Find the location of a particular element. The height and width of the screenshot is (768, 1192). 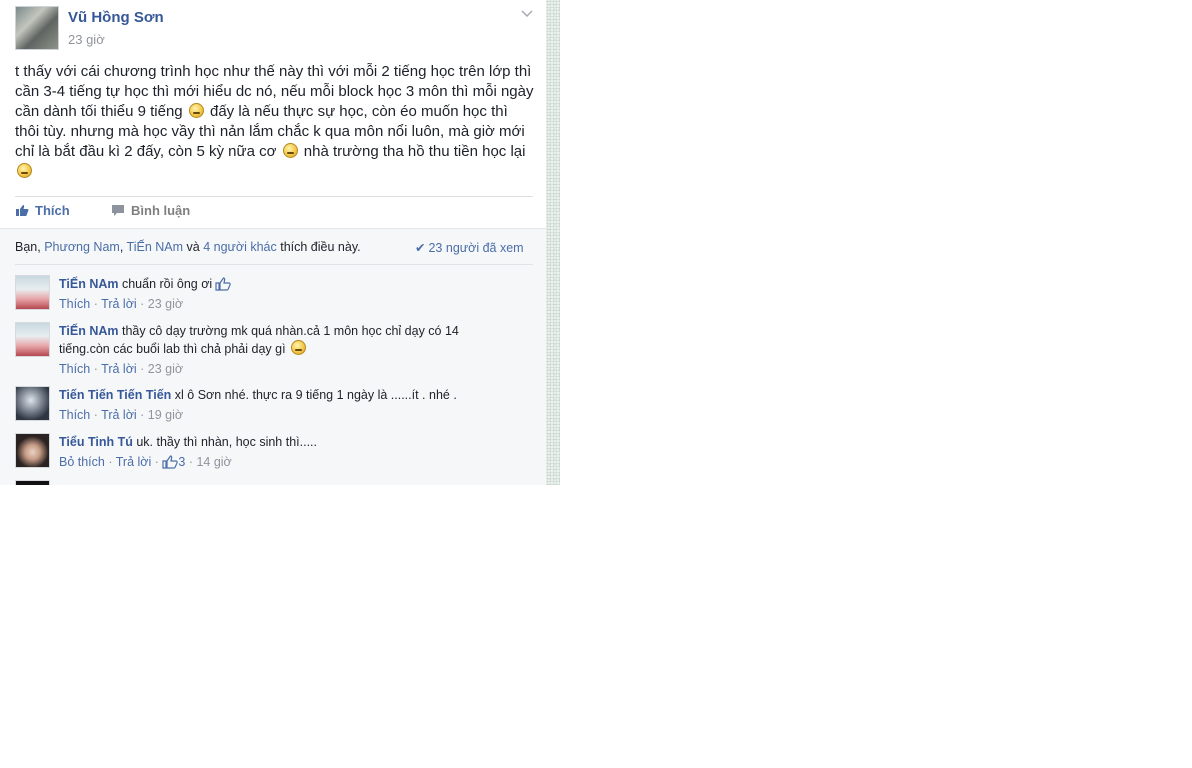

checkmark-icon: ✔ is located at coordinates (420, 248).